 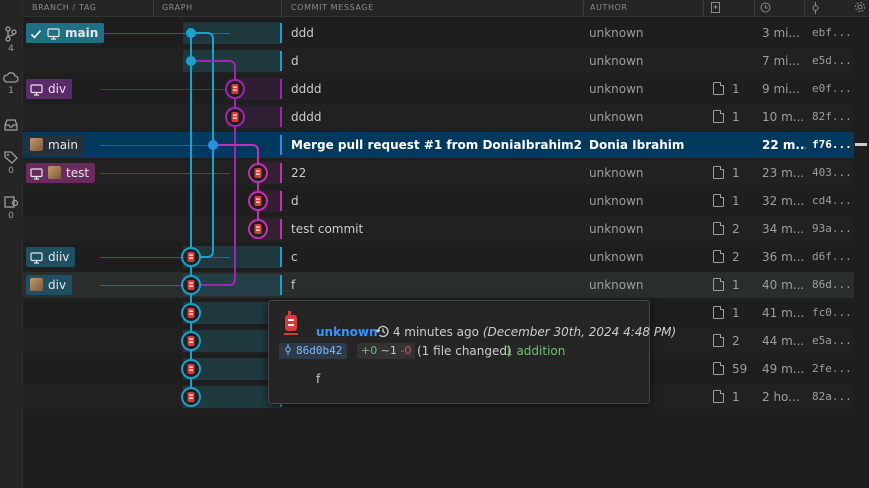 I want to click on commit-node-merge, so click(x=213, y=145).